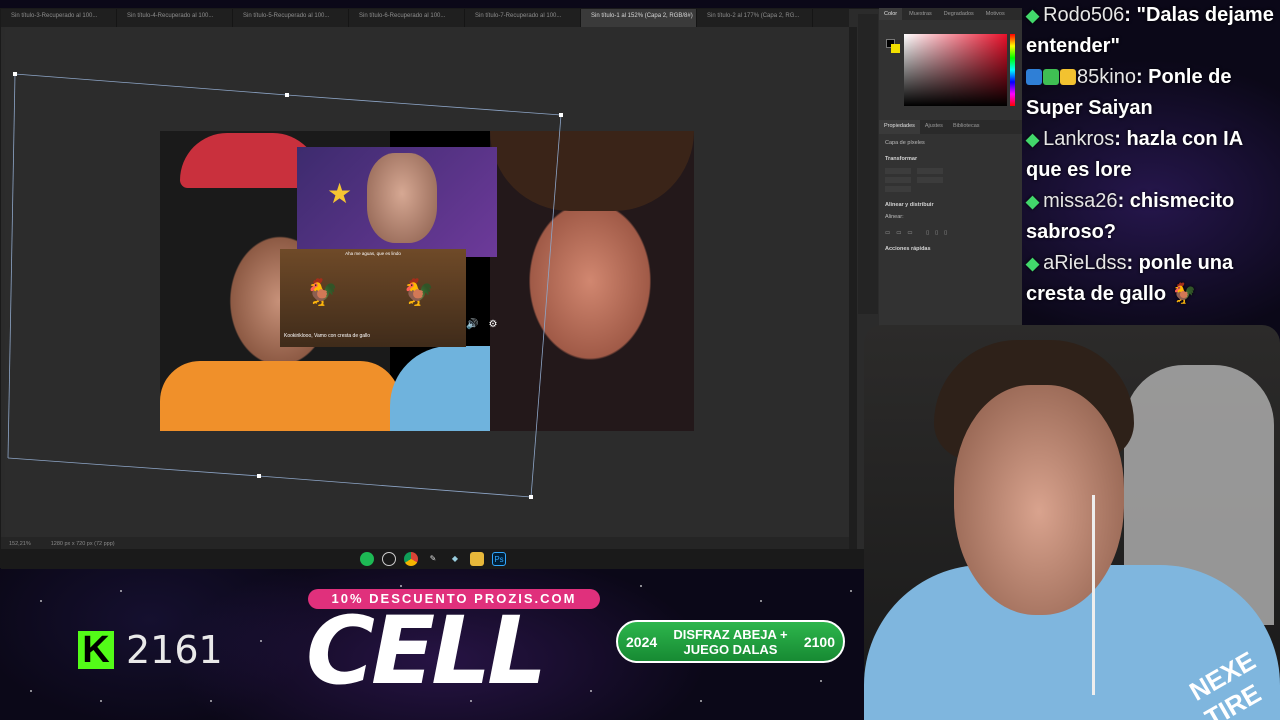 The width and height of the screenshot is (1280, 720). What do you see at coordinates (340, 193) in the screenshot?
I see `star-icon: ★` at bounding box center [340, 193].